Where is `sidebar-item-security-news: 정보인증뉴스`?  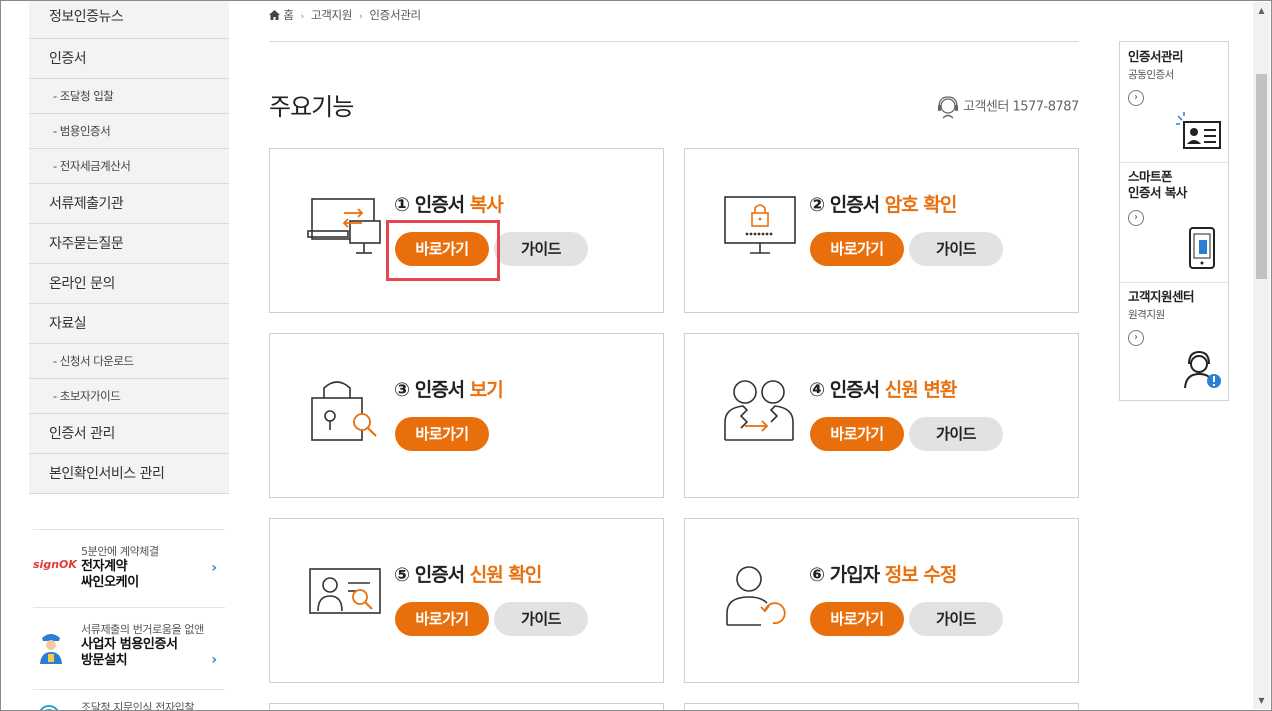 sidebar-item-security-news: 정보인증뉴스 is located at coordinates (129, 20).